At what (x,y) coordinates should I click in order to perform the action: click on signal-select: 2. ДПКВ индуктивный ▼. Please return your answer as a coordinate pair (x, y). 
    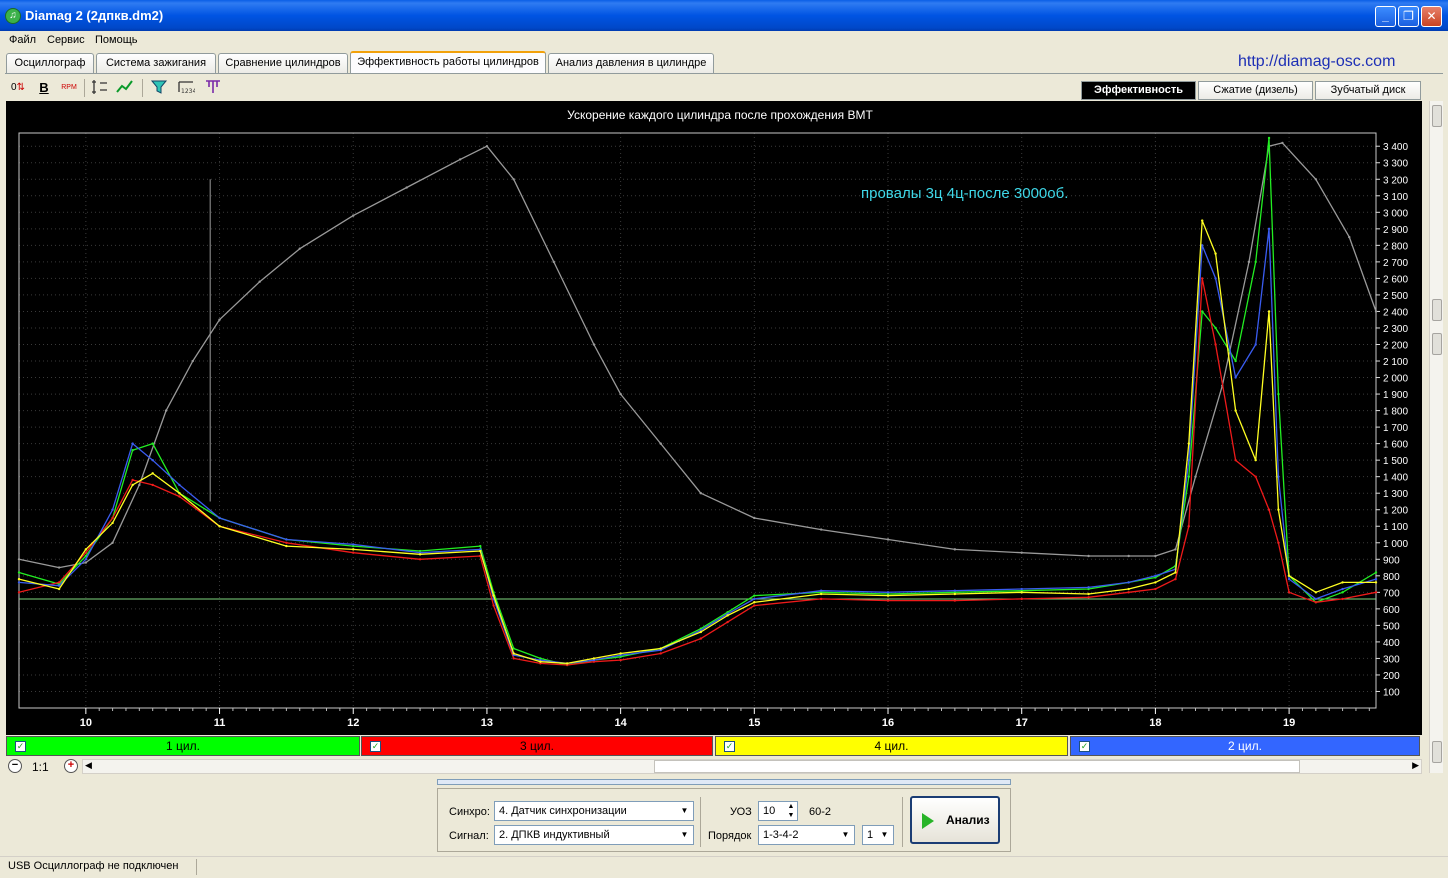
    Looking at the image, I should click on (594, 835).